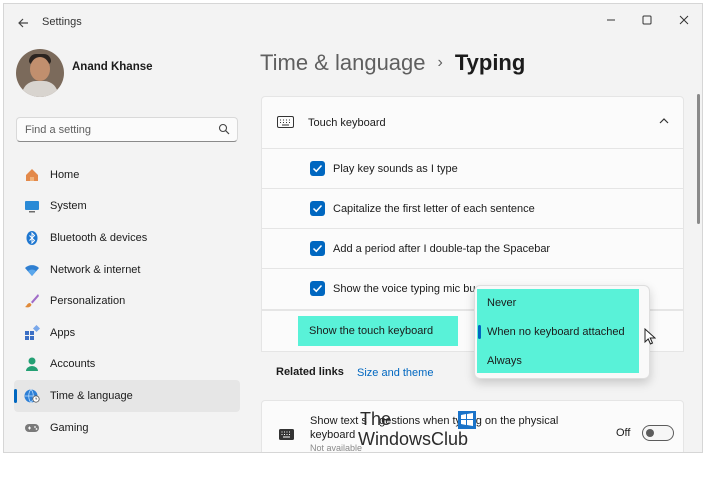 Image resolution: width=726 pixels, height=477 pixels. I want to click on option-label: Play key sounds as I type, so click(395, 169).